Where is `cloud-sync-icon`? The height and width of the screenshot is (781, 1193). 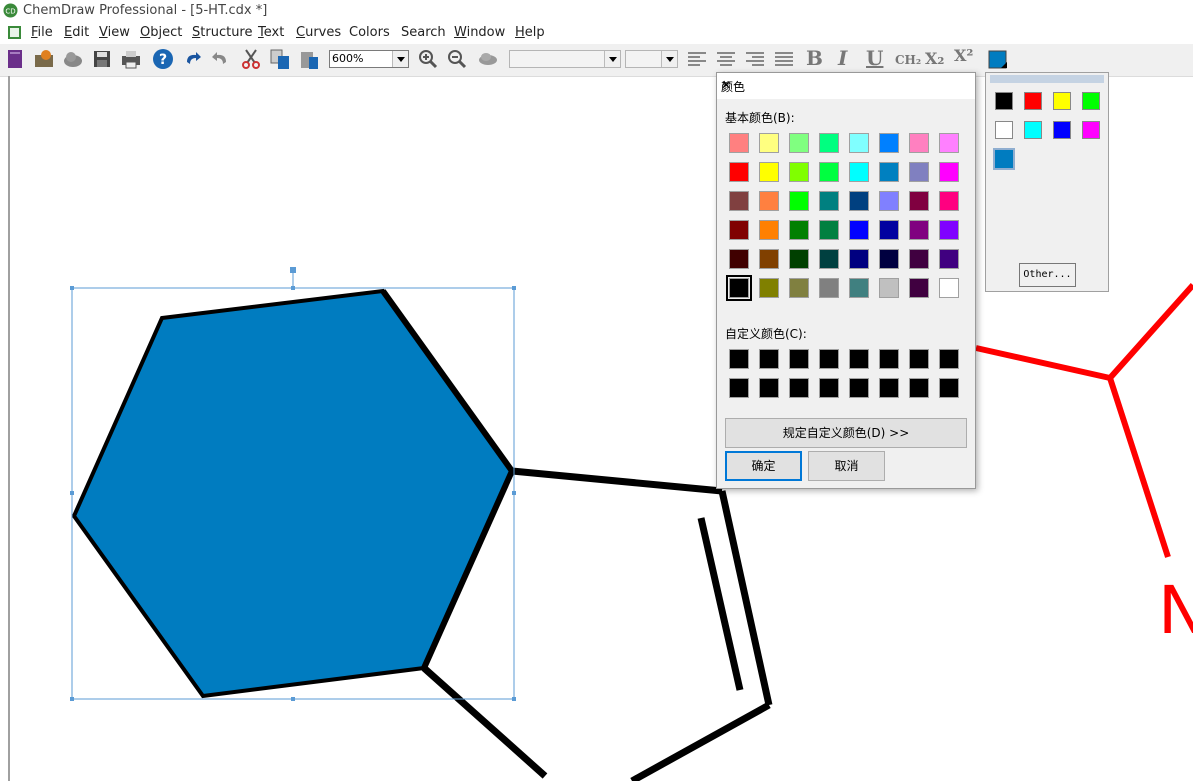 cloud-sync-icon is located at coordinates (488, 59).